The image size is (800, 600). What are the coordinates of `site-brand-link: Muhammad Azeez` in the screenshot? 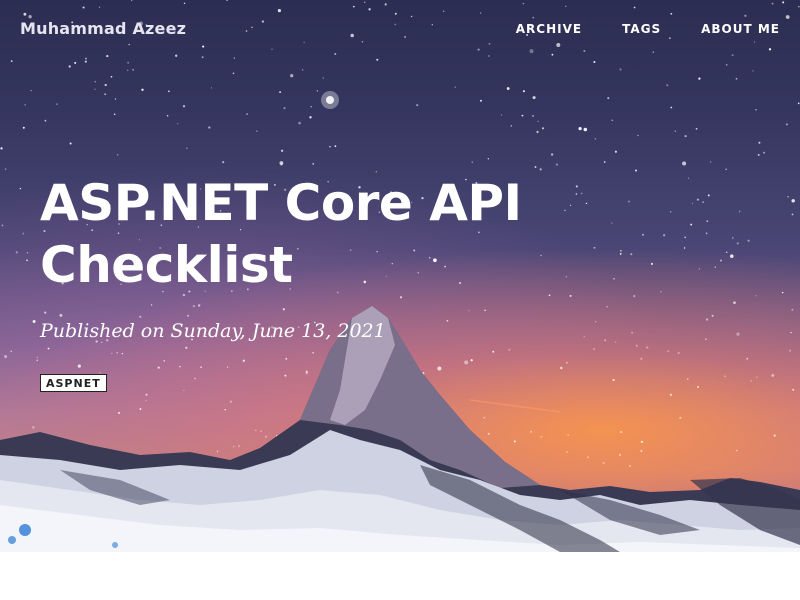 It's located at (103, 28).